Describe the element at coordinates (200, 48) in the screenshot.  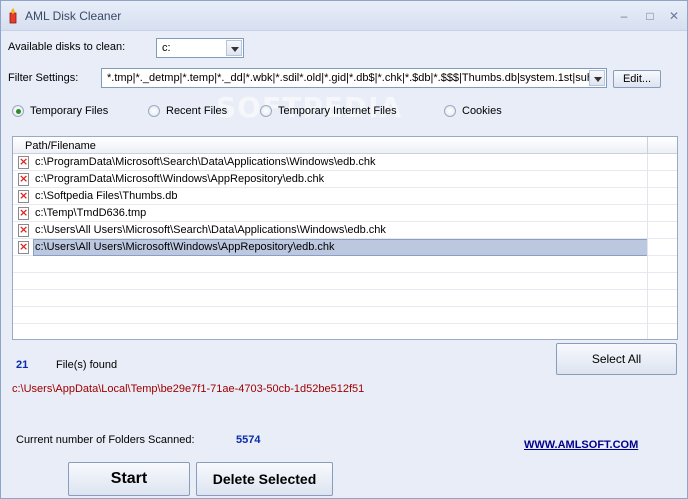
I see `disk-select: c:` at that location.